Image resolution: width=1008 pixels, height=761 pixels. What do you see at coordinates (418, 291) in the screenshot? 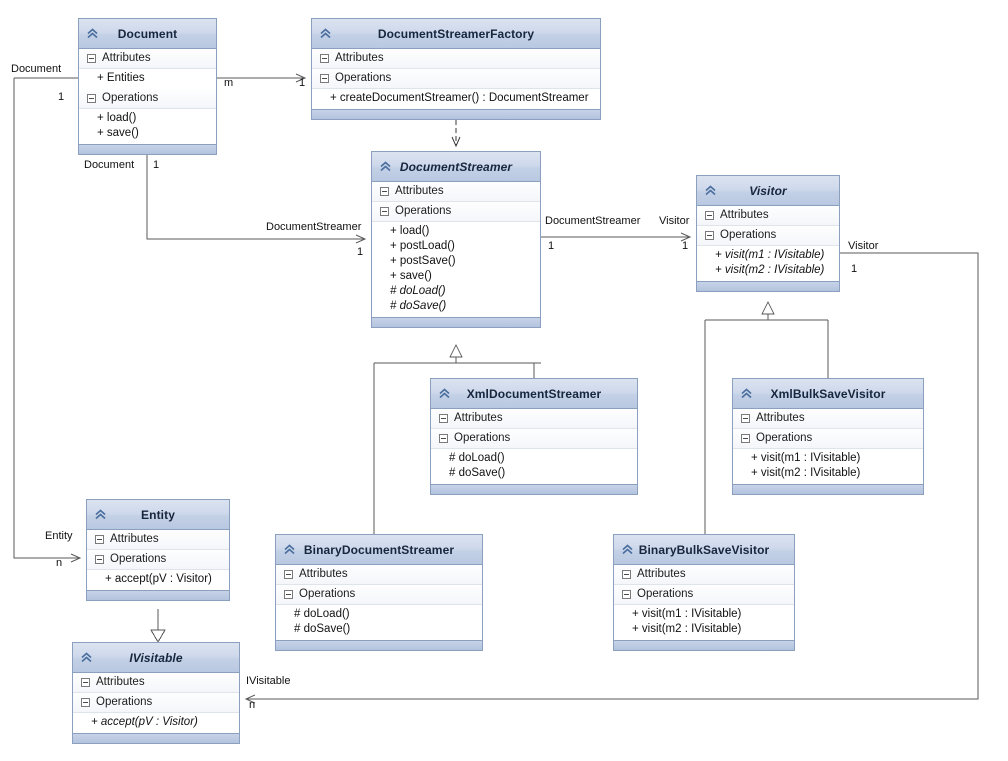
I see `operation-item: # doLoad()` at bounding box center [418, 291].